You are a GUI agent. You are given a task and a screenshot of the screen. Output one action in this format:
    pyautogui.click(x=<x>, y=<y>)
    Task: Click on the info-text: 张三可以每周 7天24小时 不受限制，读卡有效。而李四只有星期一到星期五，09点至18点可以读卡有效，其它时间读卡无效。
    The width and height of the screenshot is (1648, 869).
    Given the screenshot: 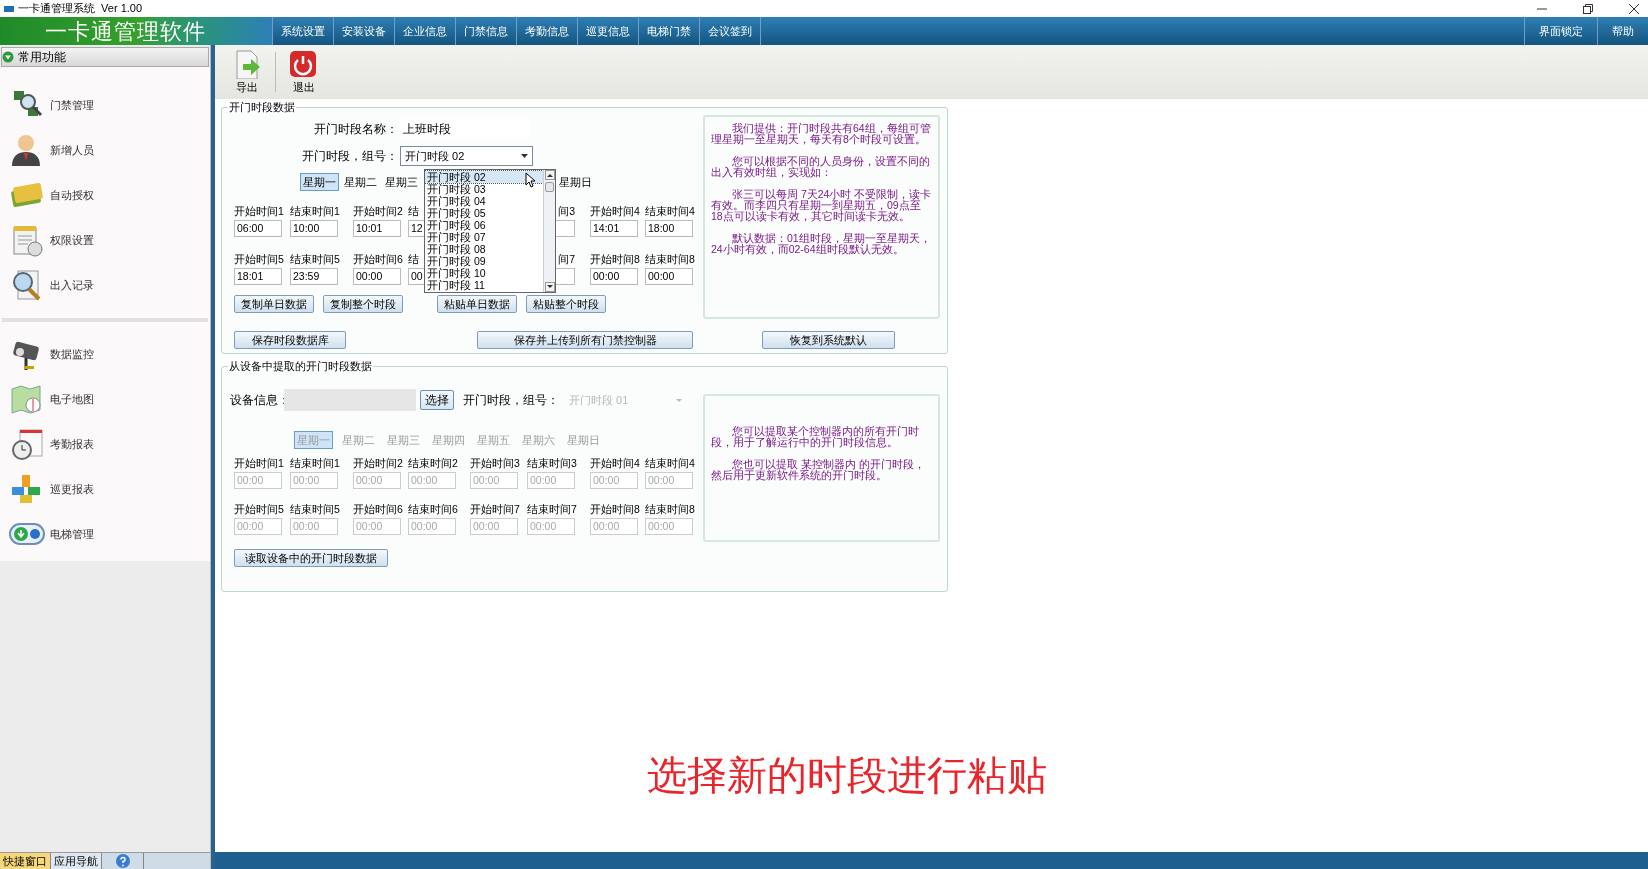 What is the action you would take?
    pyautogui.click(x=821, y=205)
    